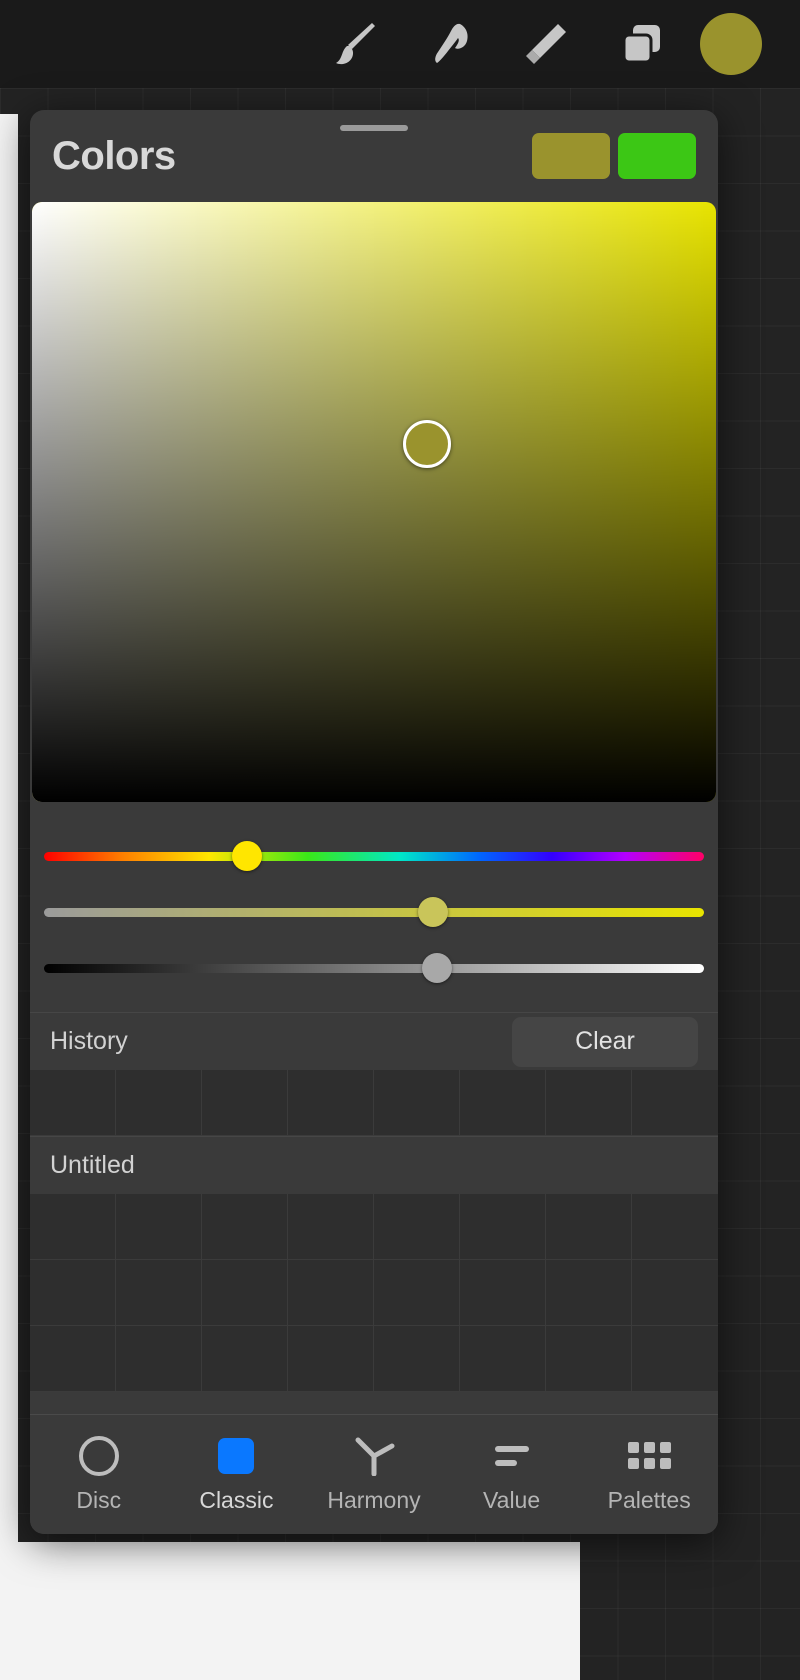  I want to click on primary-color-swatch, so click(571, 156).